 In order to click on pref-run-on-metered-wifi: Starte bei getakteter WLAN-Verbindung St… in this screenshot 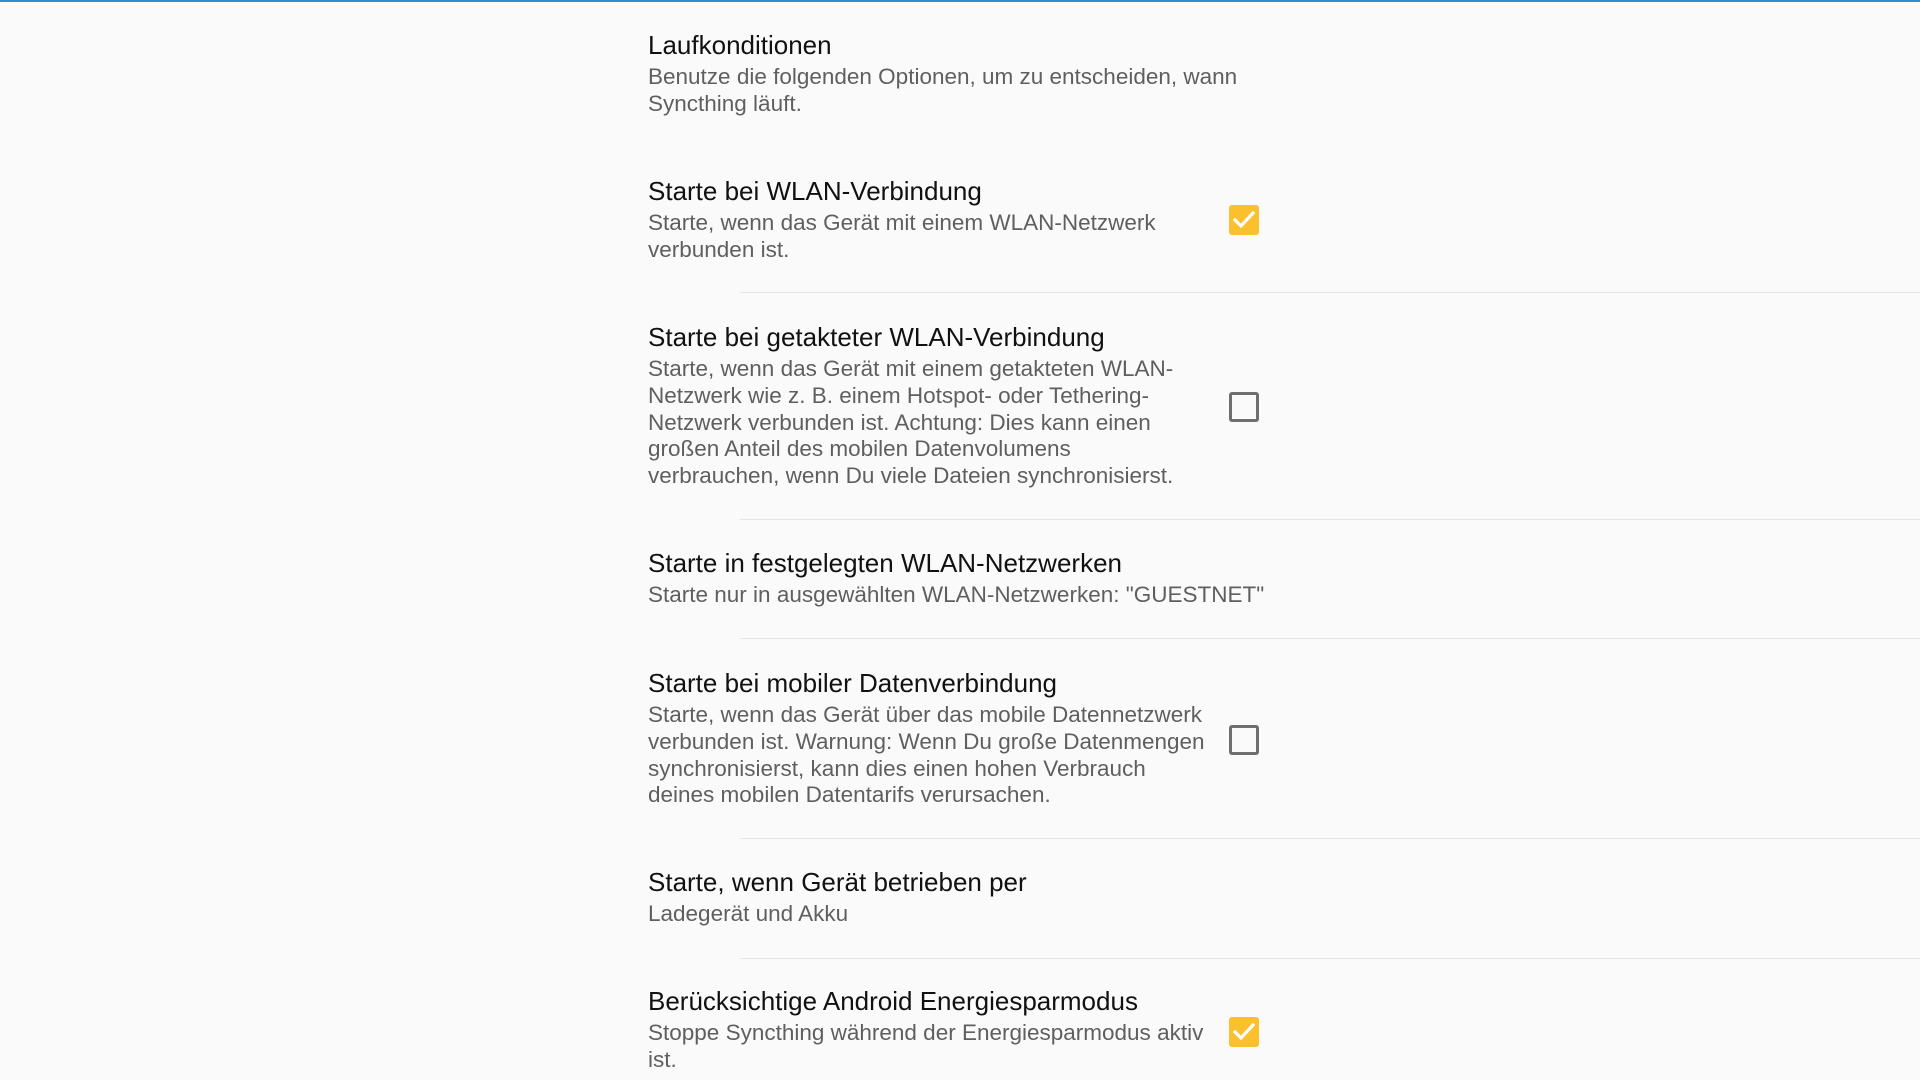, I will do `click(958, 406)`.